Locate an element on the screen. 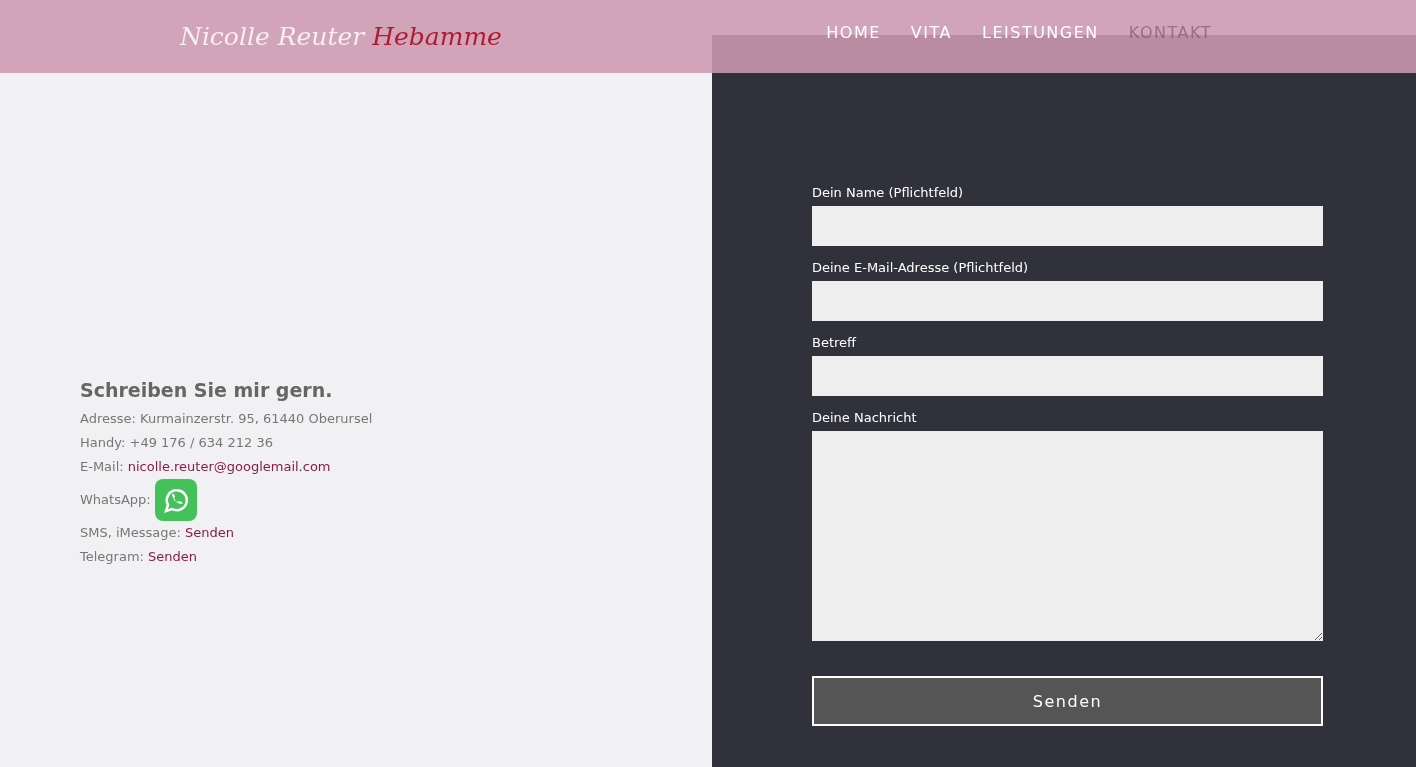 Image resolution: width=1416 pixels, height=767 pixels. nav-link: HOME is located at coordinates (853, 32).